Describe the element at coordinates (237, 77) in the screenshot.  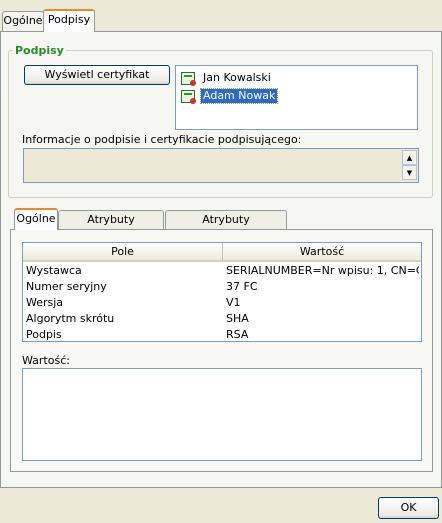
I see `signer-name: Jan Kowalski` at that location.